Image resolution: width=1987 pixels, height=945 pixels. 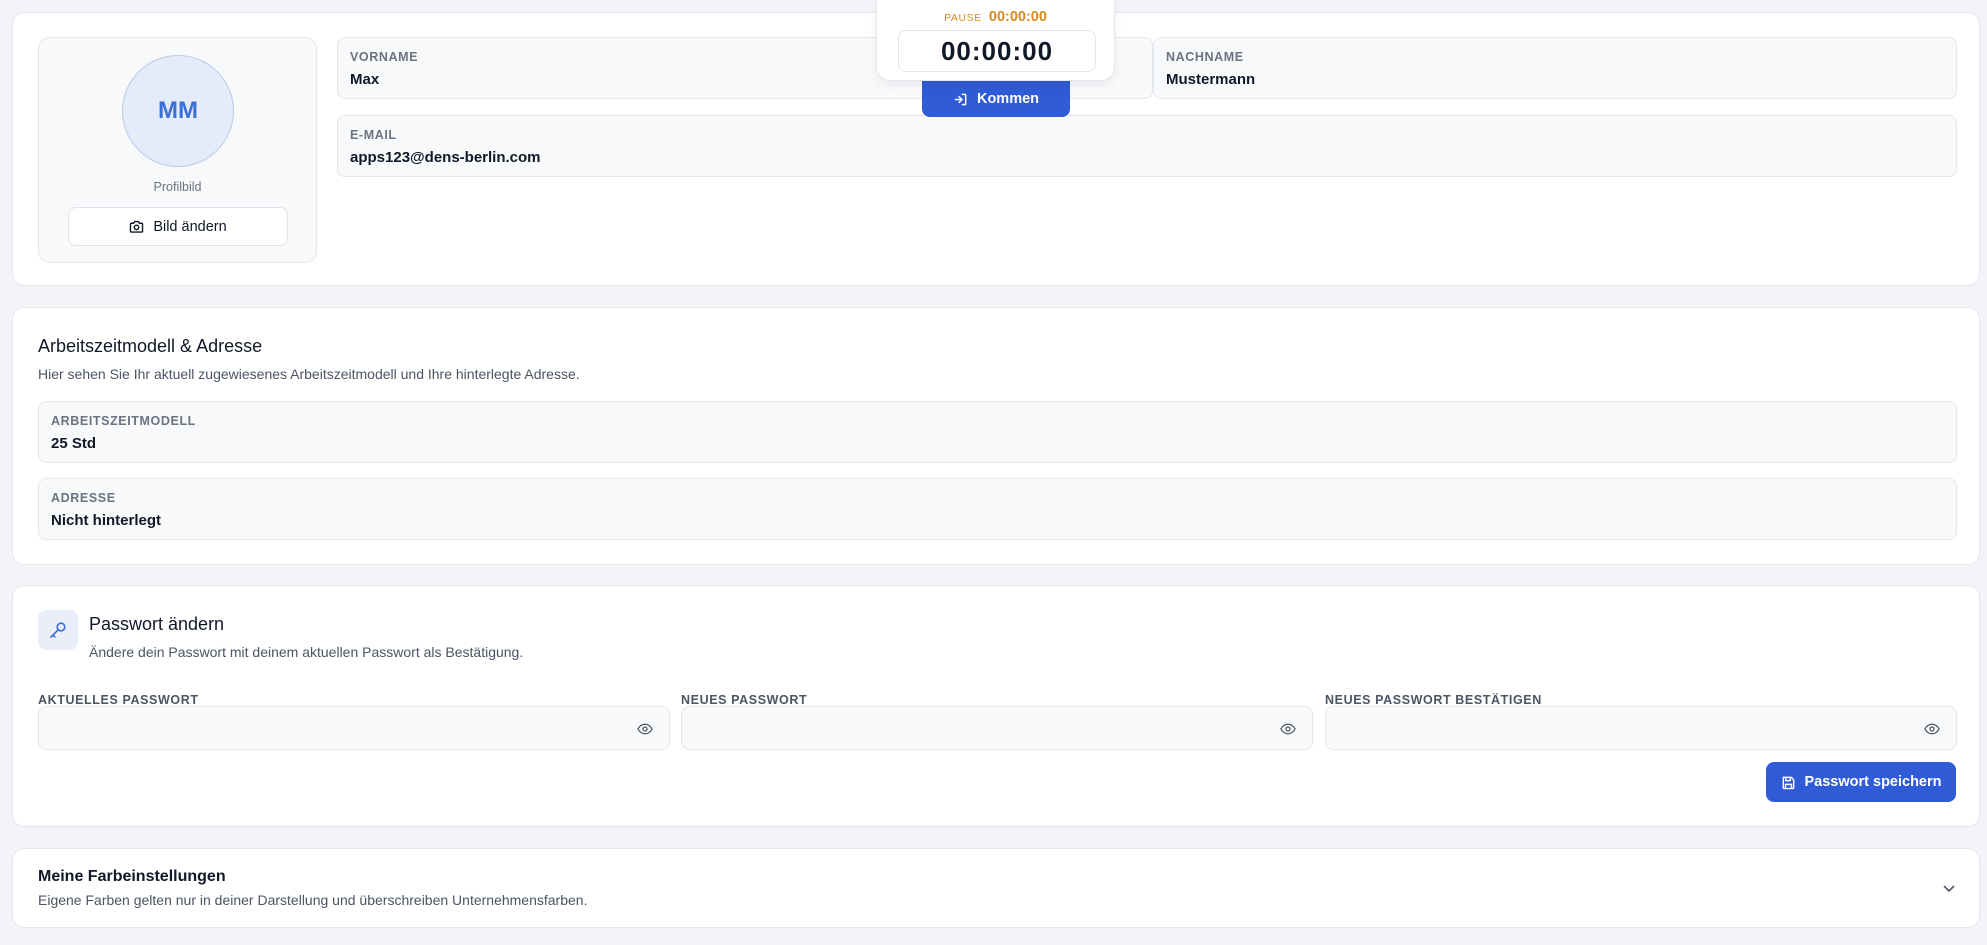 What do you see at coordinates (118, 700) in the screenshot?
I see `current-password-label: AKTUELLES PASSWORT` at bounding box center [118, 700].